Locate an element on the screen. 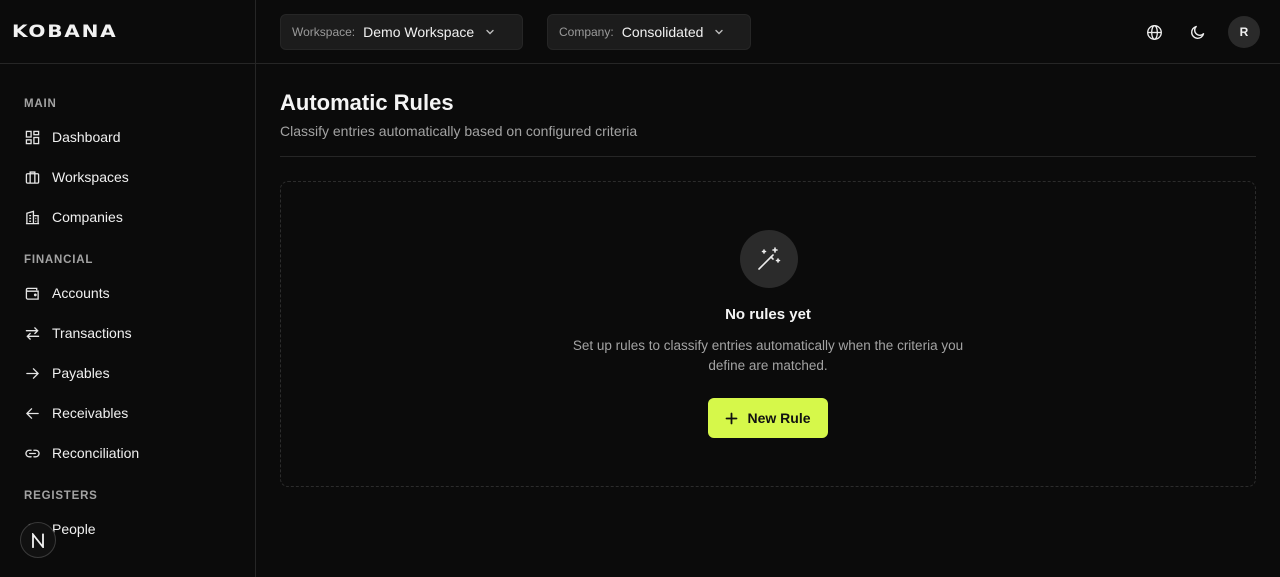 The width and height of the screenshot is (1280, 577). language-button is located at coordinates (1154, 32).